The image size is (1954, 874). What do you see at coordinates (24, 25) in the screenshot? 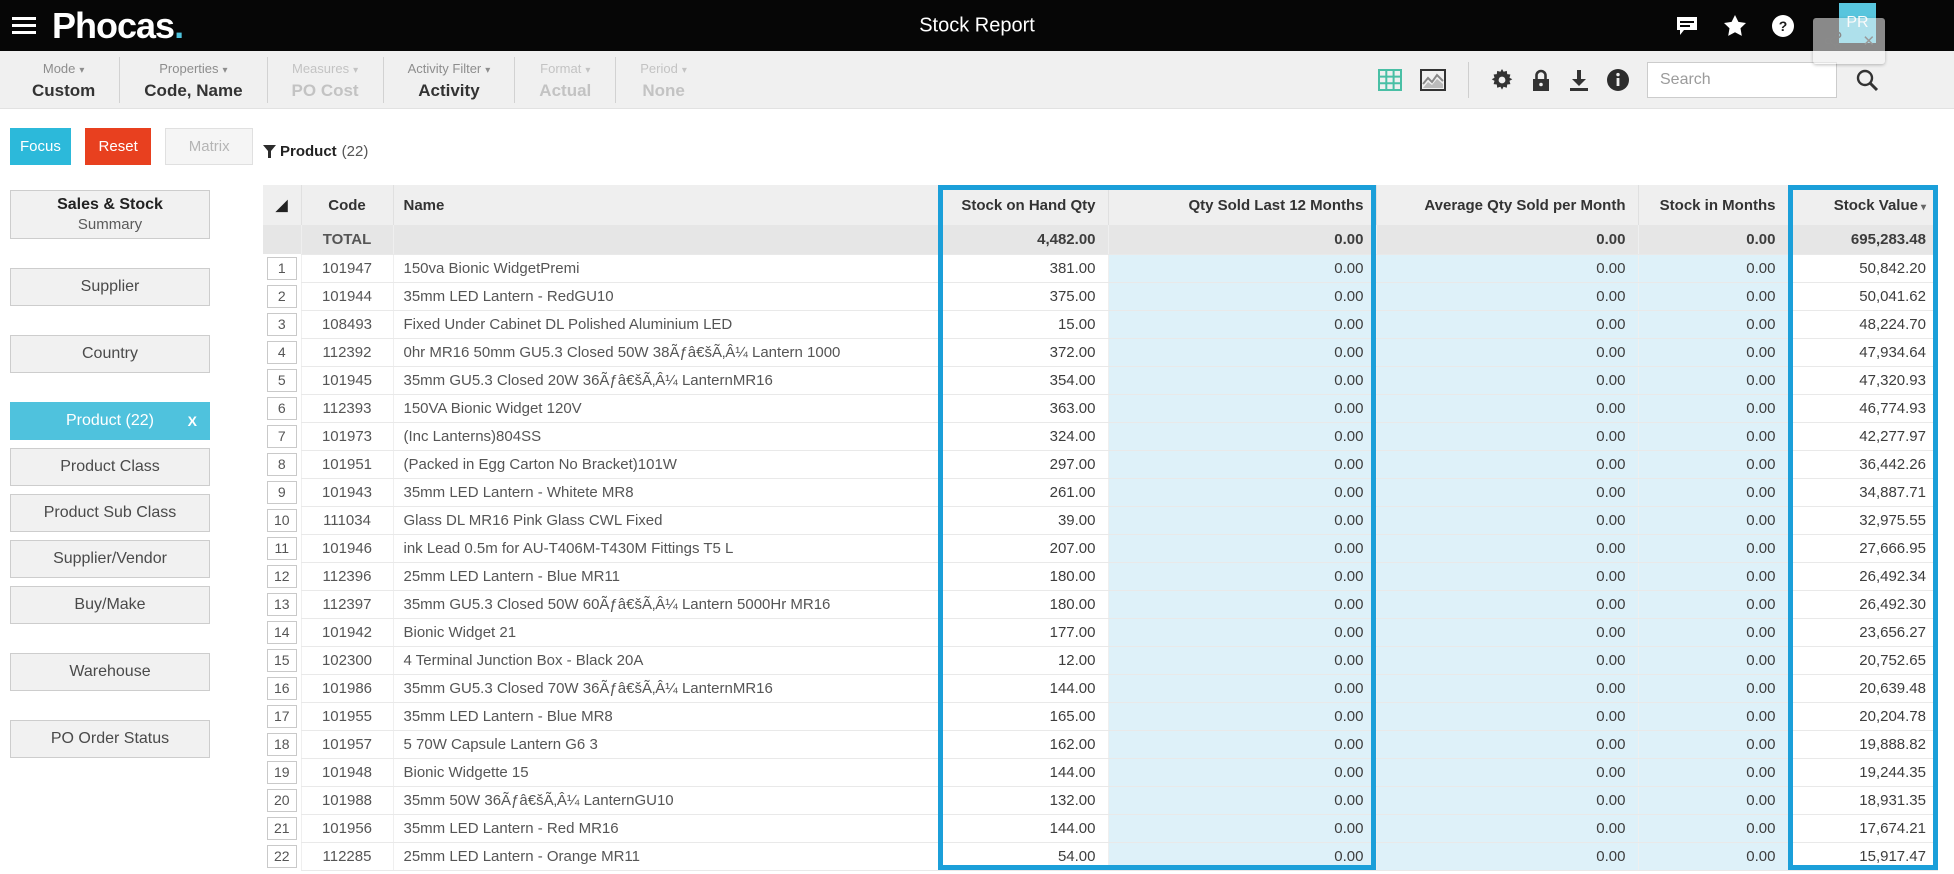
I see `hamburger-menu-icon` at bounding box center [24, 25].